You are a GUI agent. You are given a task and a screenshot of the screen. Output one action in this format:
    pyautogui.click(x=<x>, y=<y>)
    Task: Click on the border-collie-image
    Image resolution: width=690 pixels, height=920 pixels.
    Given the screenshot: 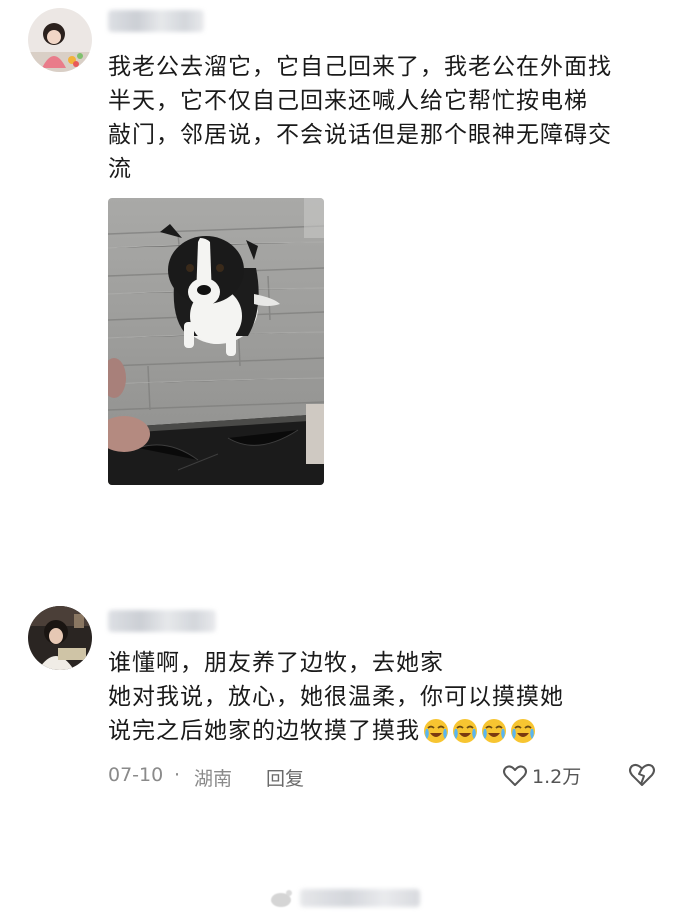 What is the action you would take?
    pyautogui.click(x=216, y=341)
    